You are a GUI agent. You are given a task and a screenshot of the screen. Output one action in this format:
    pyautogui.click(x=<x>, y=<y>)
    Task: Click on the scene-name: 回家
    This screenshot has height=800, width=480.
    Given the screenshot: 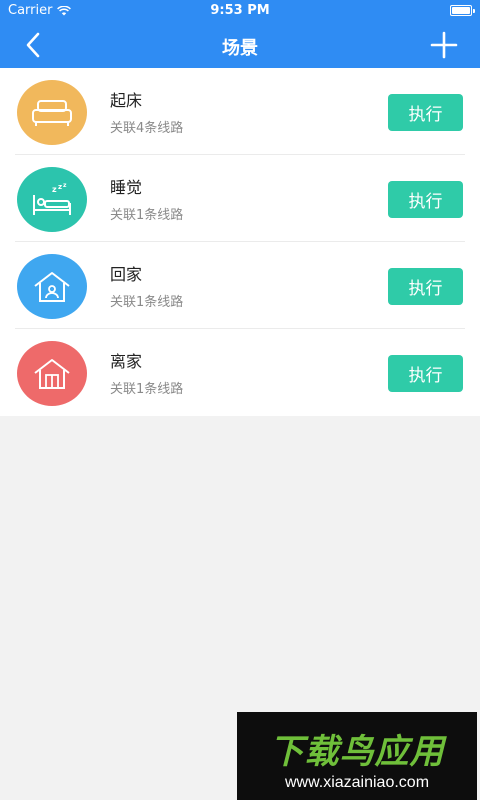 What is the action you would take?
    pyautogui.click(x=126, y=274)
    